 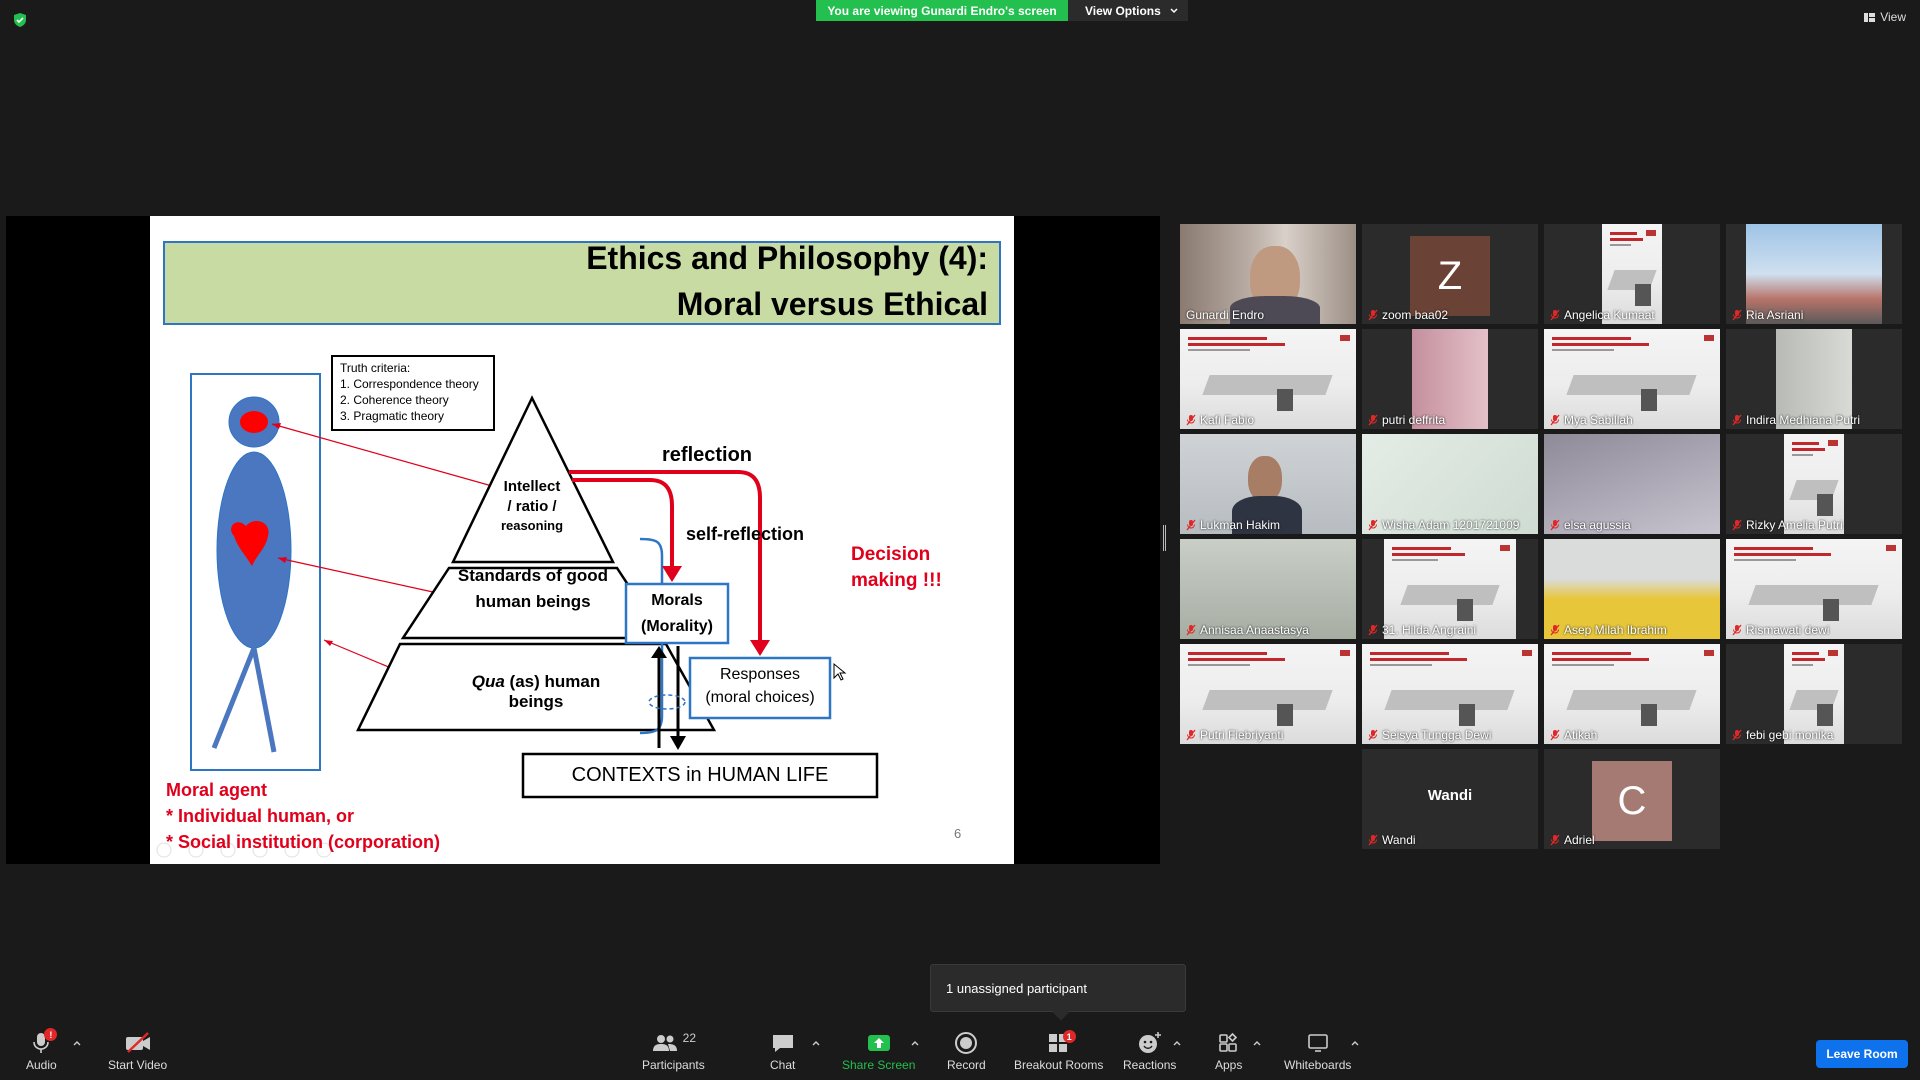 I want to click on participant-tile: Gunardi Endro, so click(x=1268, y=274).